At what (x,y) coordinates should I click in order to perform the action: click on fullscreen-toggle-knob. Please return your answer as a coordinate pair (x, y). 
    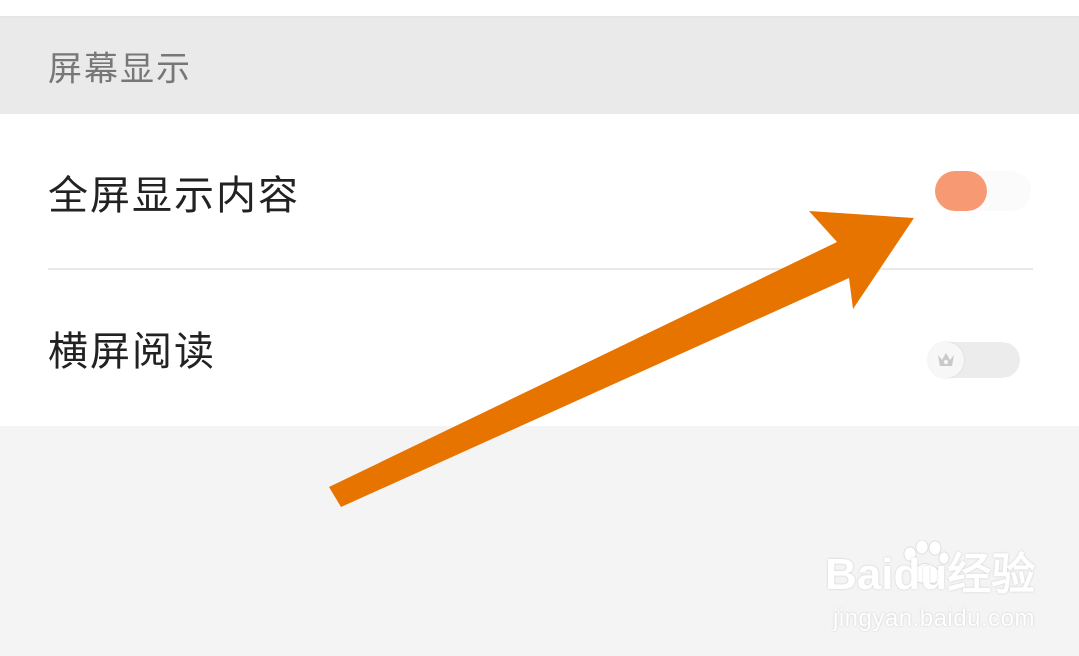
    Looking at the image, I should click on (961, 191).